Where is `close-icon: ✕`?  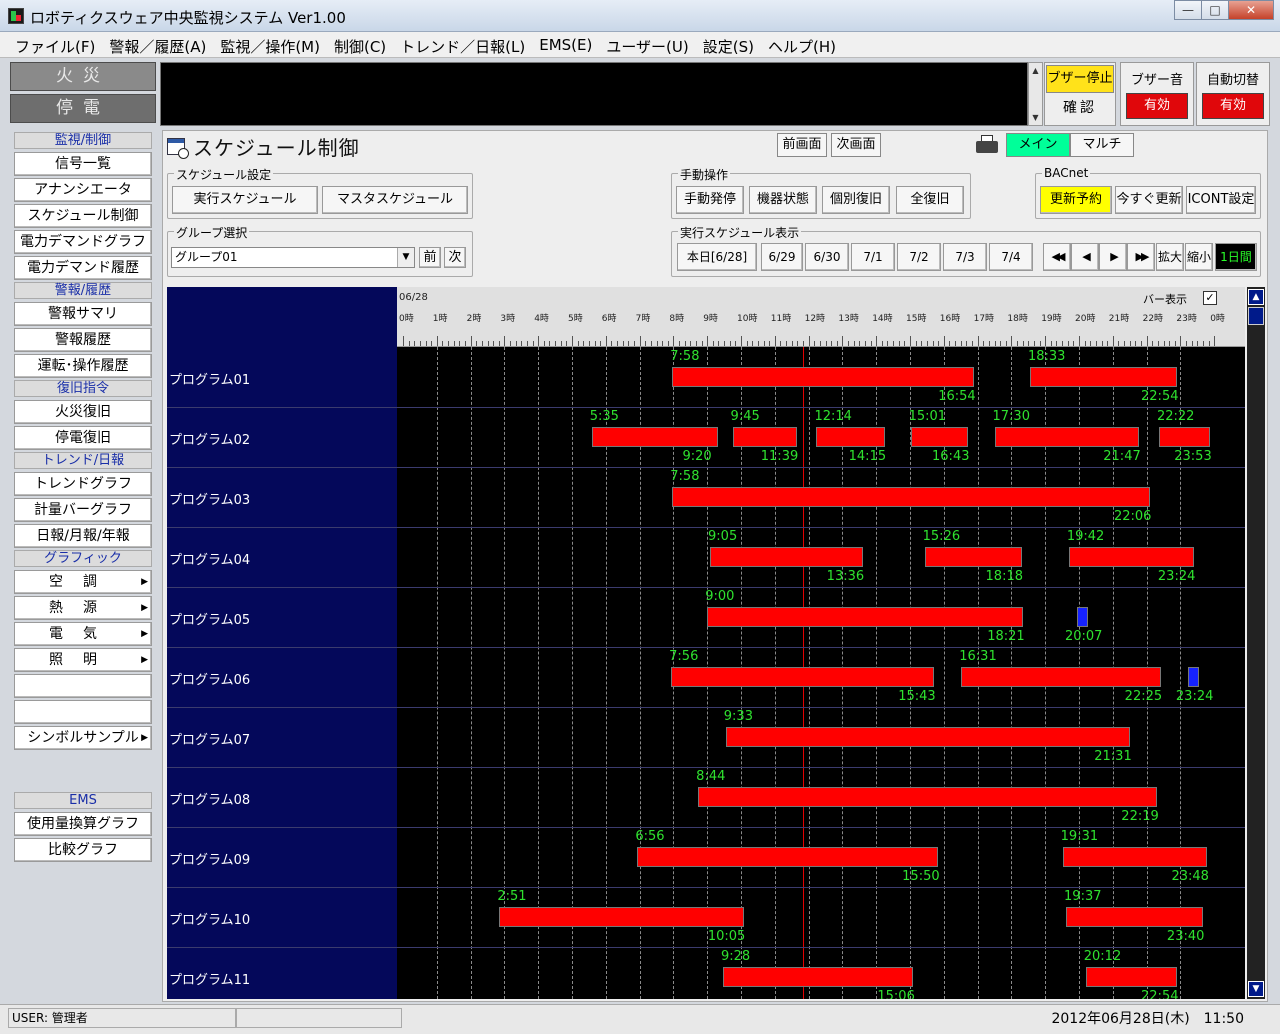 close-icon: ✕ is located at coordinates (1251, 10).